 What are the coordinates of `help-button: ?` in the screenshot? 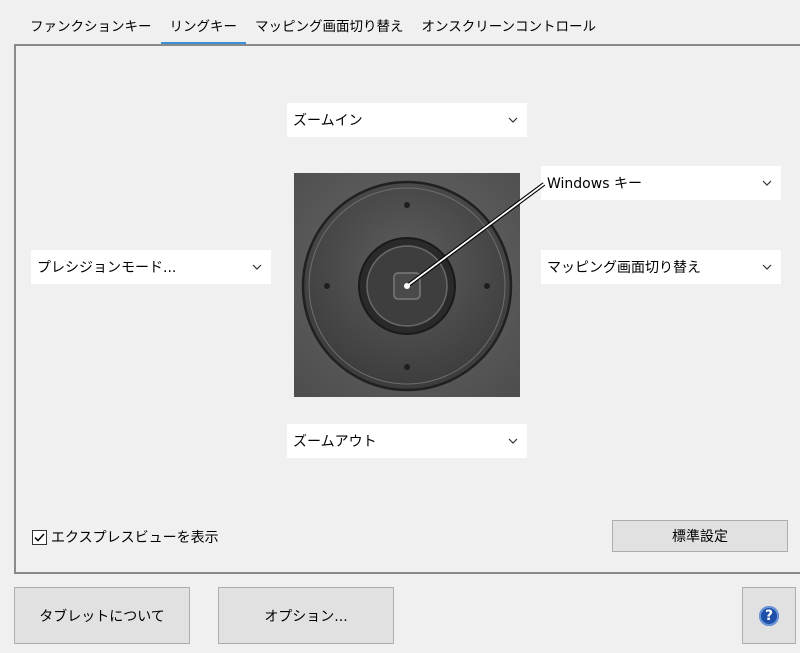 It's located at (769, 615).